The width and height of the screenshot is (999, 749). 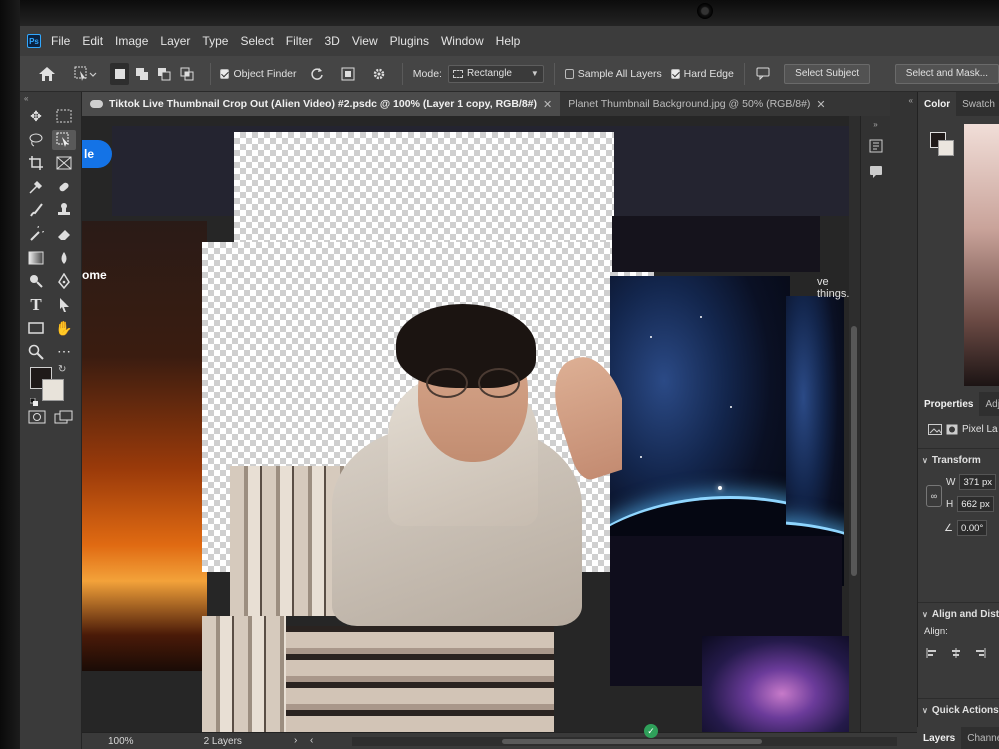 What do you see at coordinates (36, 116) in the screenshot?
I see `move-tool-icon: ✥` at bounding box center [36, 116].